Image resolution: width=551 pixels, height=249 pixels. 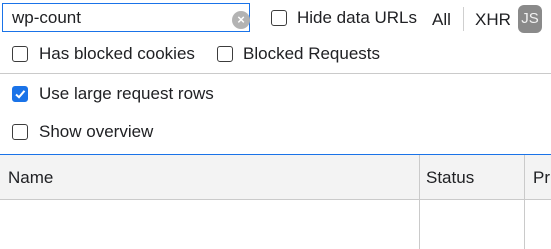 What do you see at coordinates (541, 178) in the screenshot?
I see `column-header-protocol: Pr` at bounding box center [541, 178].